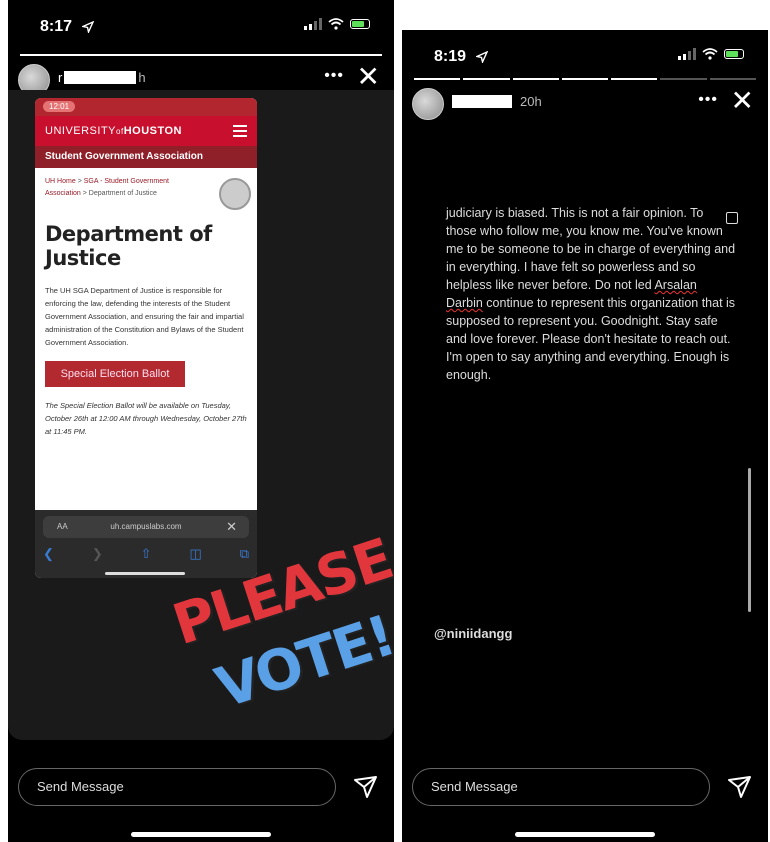 Image resolution: width=770 pixels, height=842 pixels. What do you see at coordinates (195, 553) in the screenshot?
I see `bookmarks-icon: ◫` at bounding box center [195, 553].